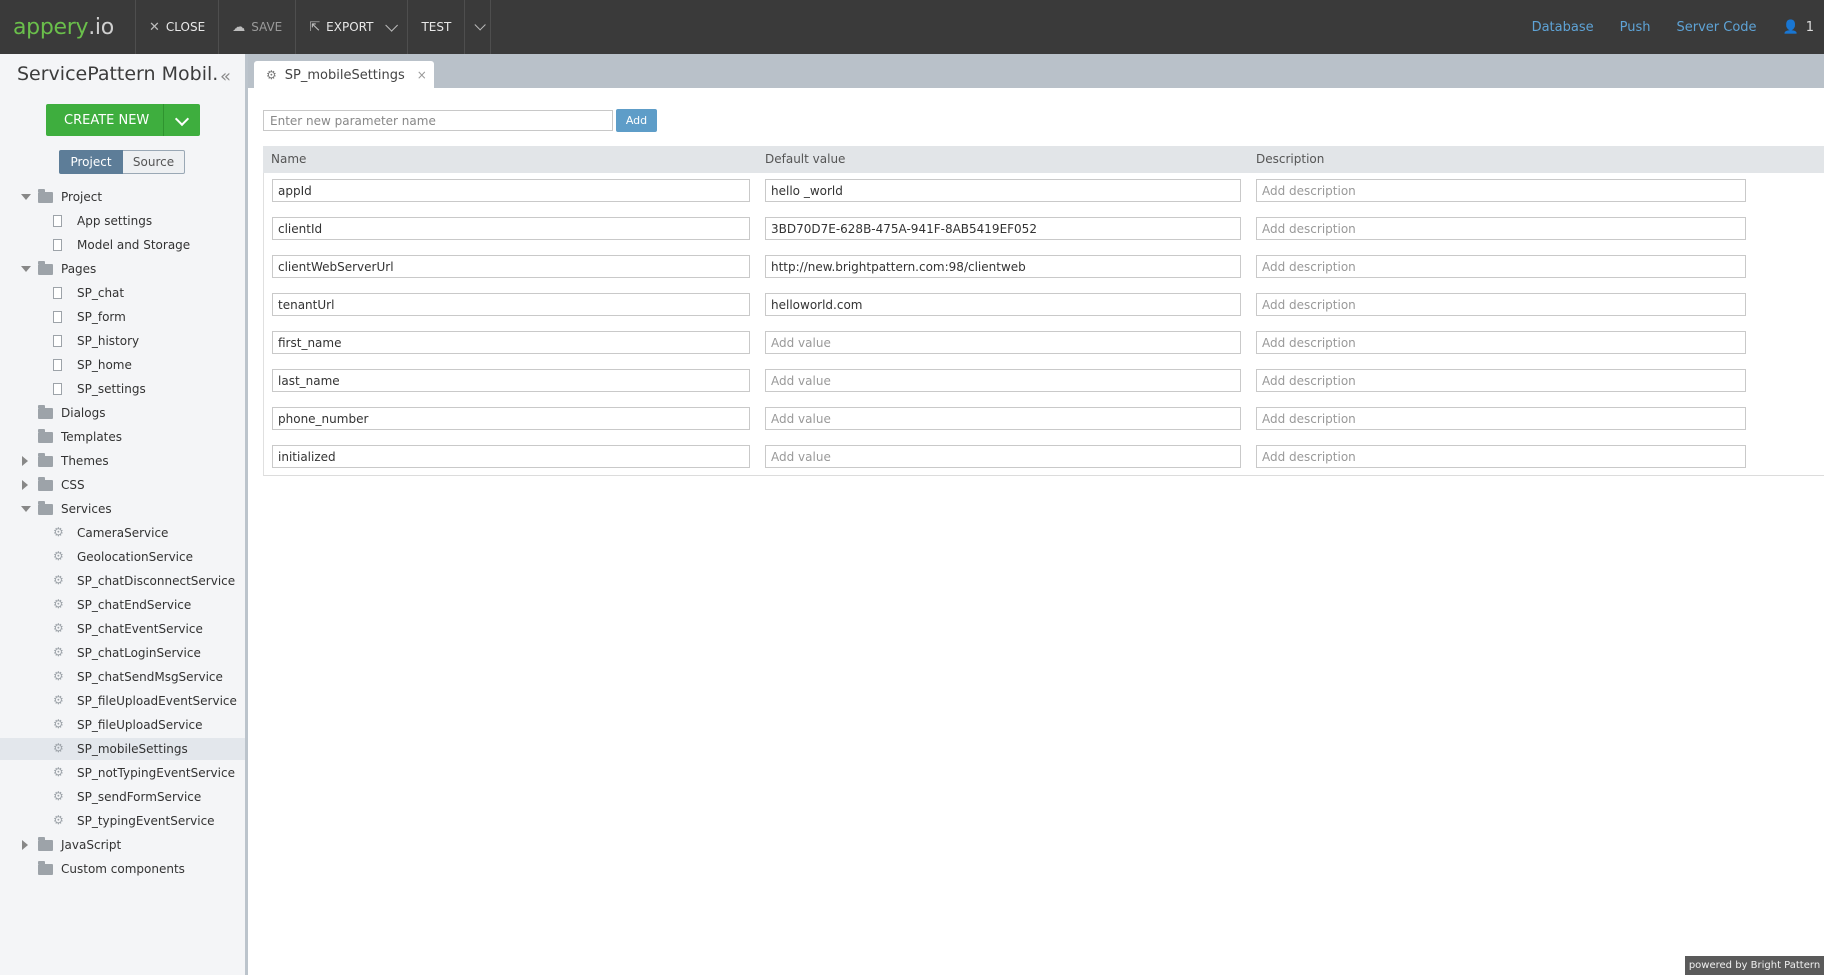 The width and height of the screenshot is (1824, 975). I want to click on parameter-name-field: clientWebServerUrl, so click(511, 266).